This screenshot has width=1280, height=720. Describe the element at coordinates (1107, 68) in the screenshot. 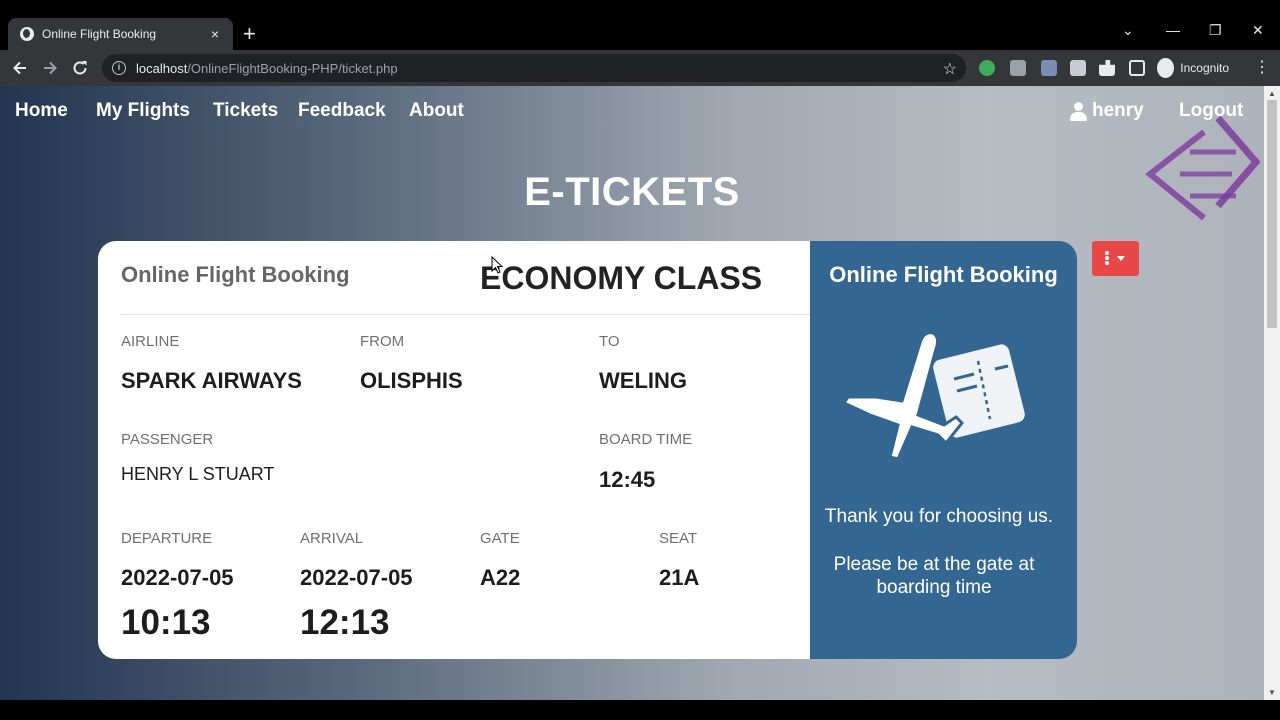

I see `extensions-puzzle-icon` at that location.